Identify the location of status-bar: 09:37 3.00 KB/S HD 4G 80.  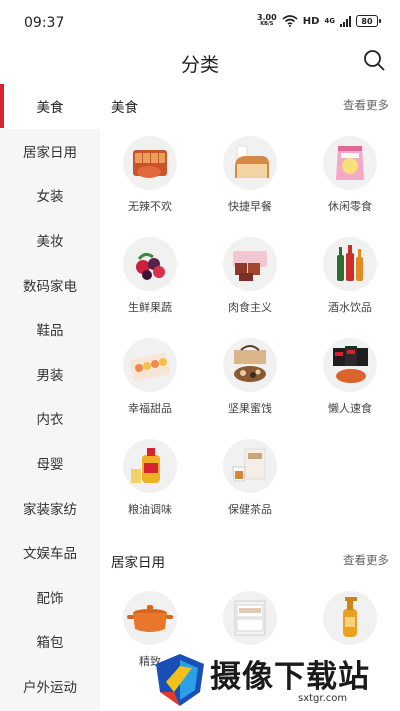
(200, 23).